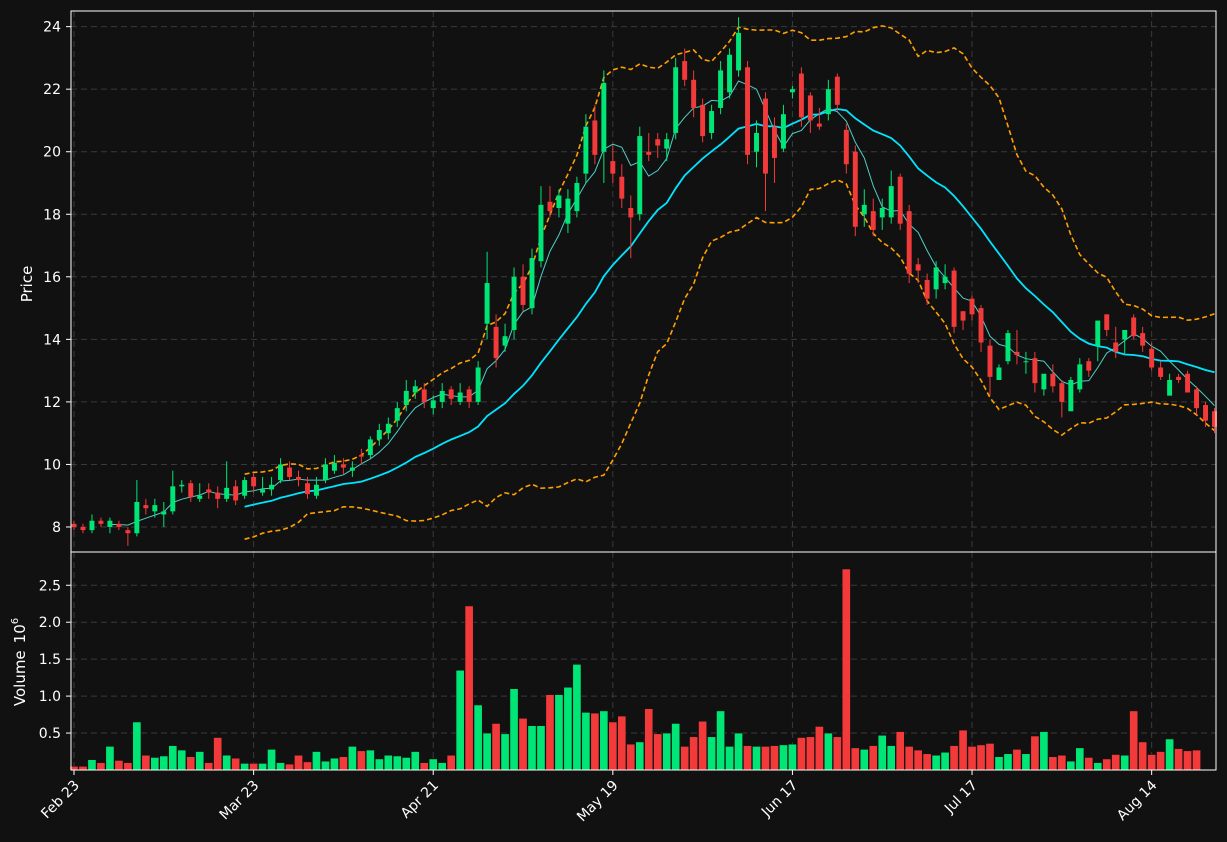  I want to click on volume-tick-label: 1.5, so click(50, 660).